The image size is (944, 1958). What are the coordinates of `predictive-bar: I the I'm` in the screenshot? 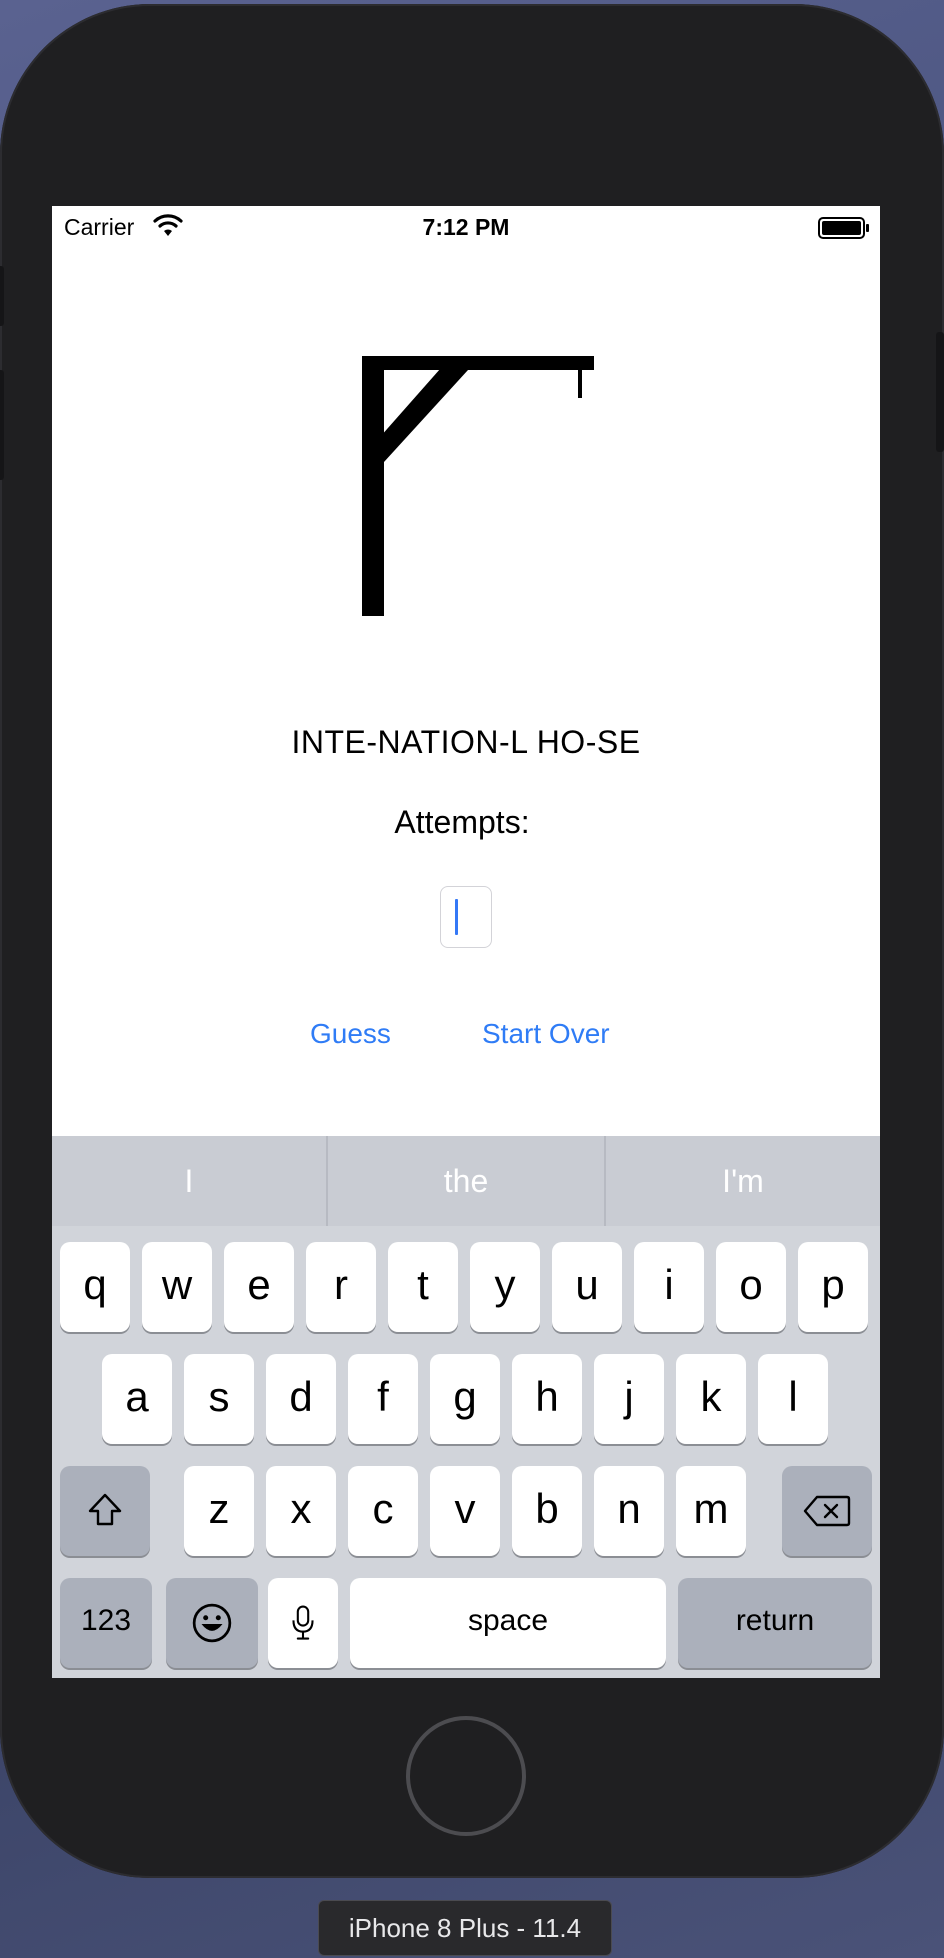 It's located at (466, 1181).